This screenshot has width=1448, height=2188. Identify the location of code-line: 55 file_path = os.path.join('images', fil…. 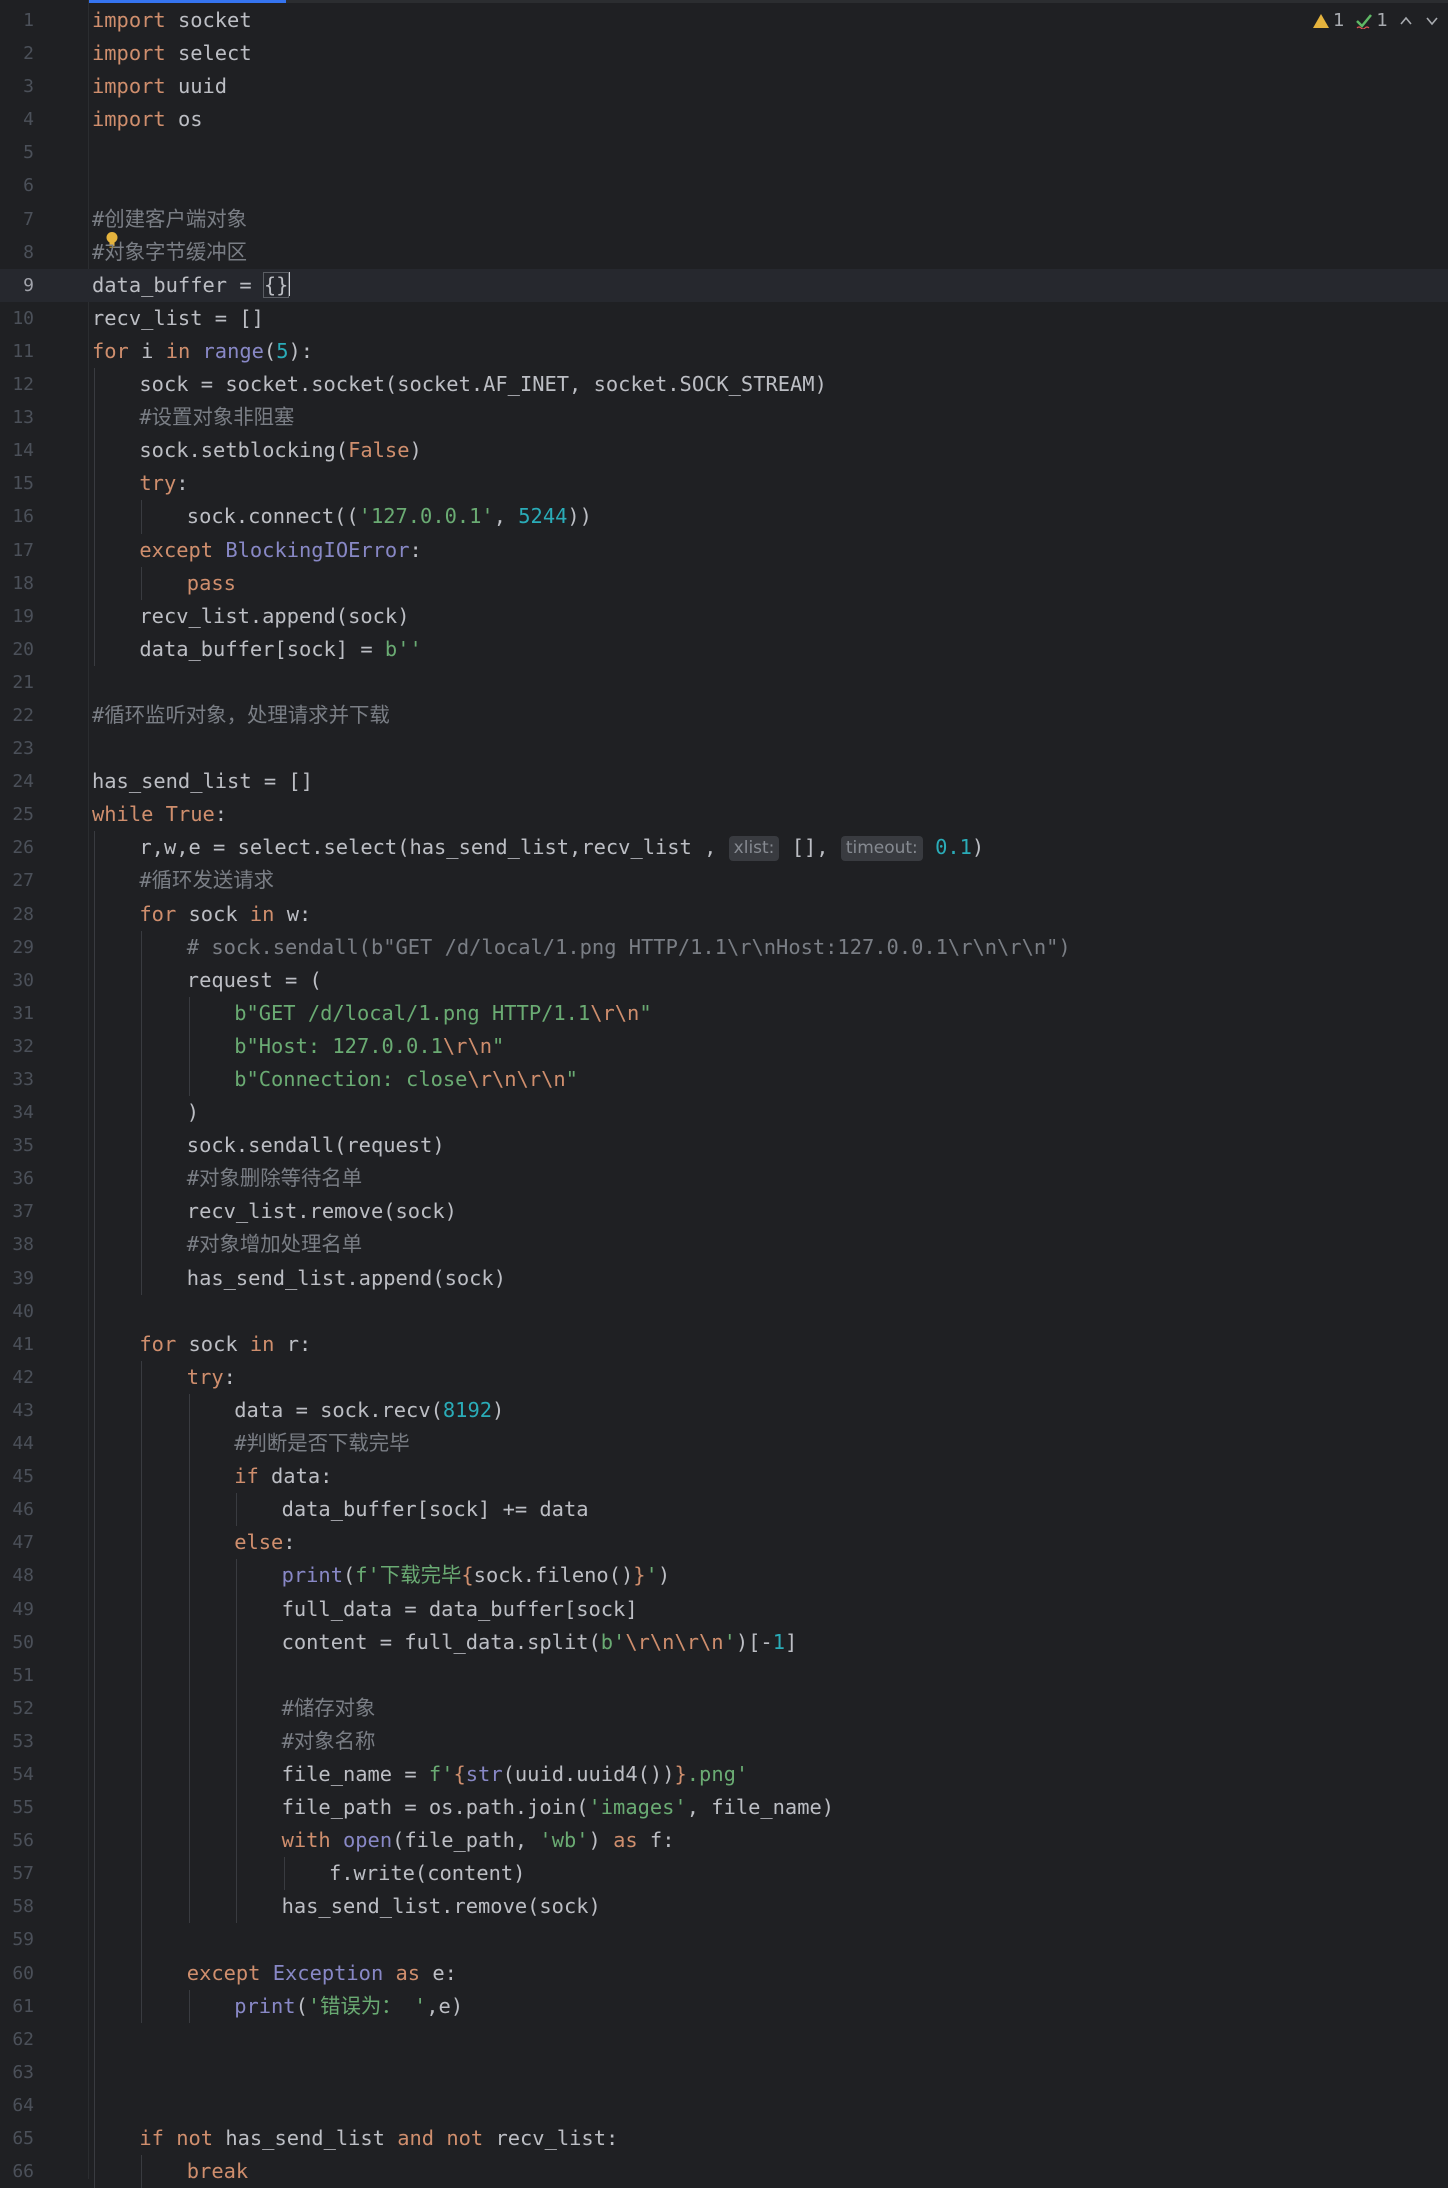
(724, 1808).